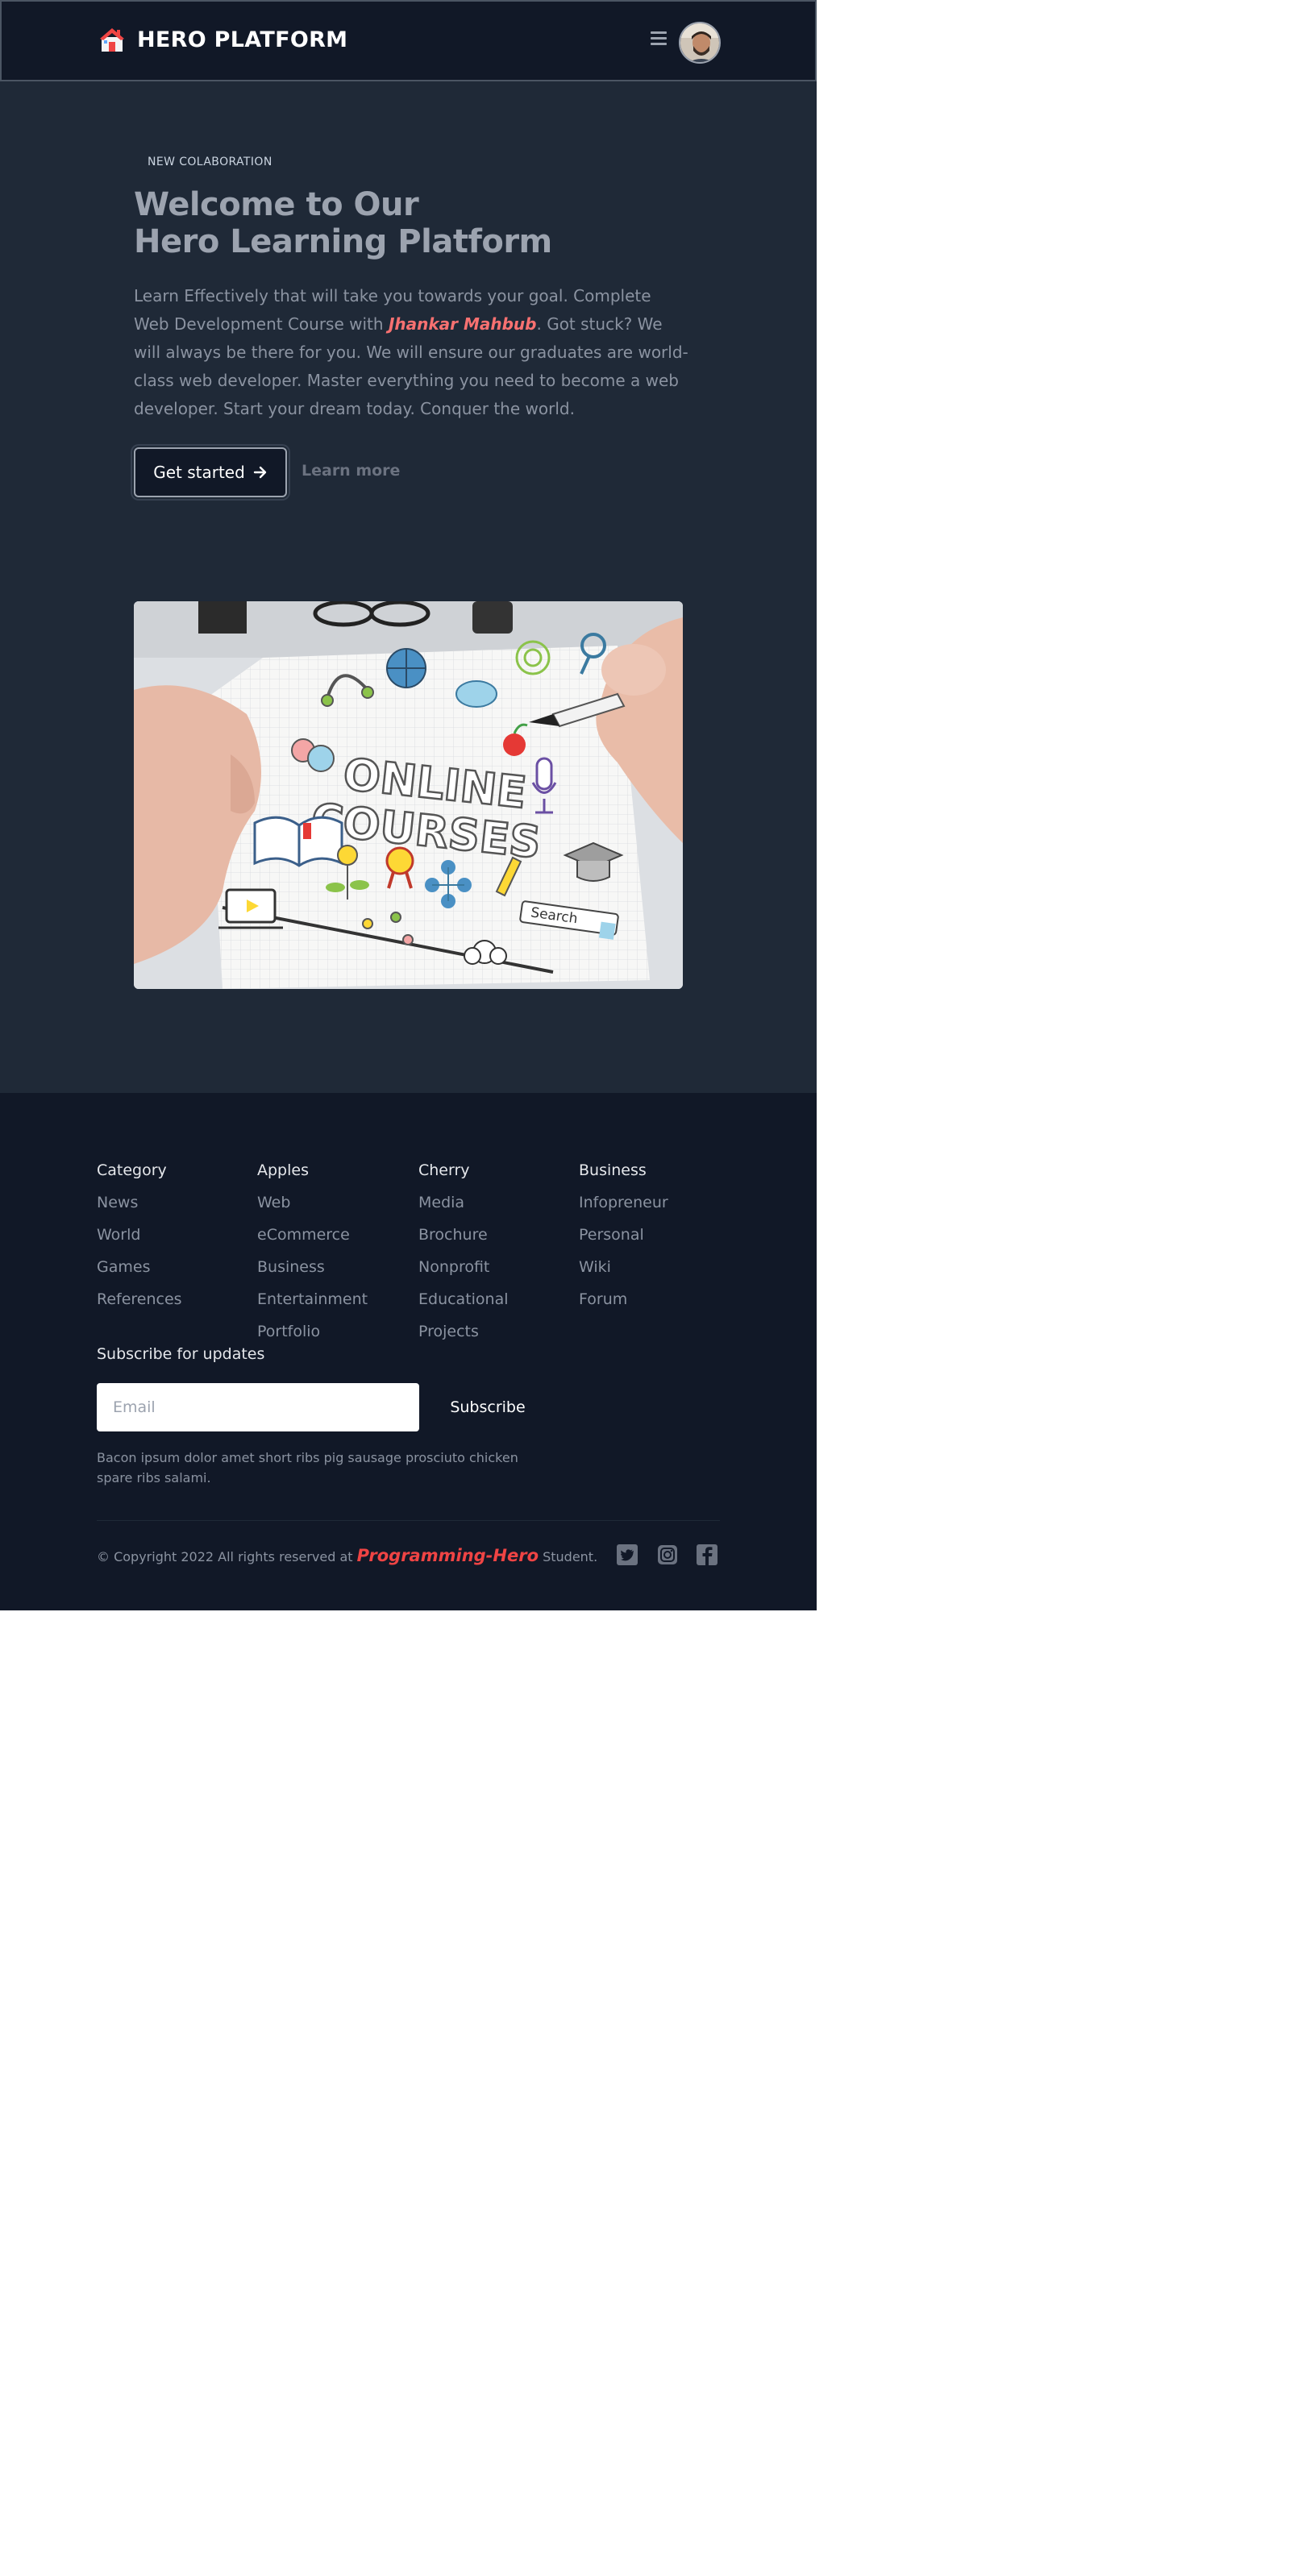  I want to click on footer-column-title: Apples, so click(283, 1170).